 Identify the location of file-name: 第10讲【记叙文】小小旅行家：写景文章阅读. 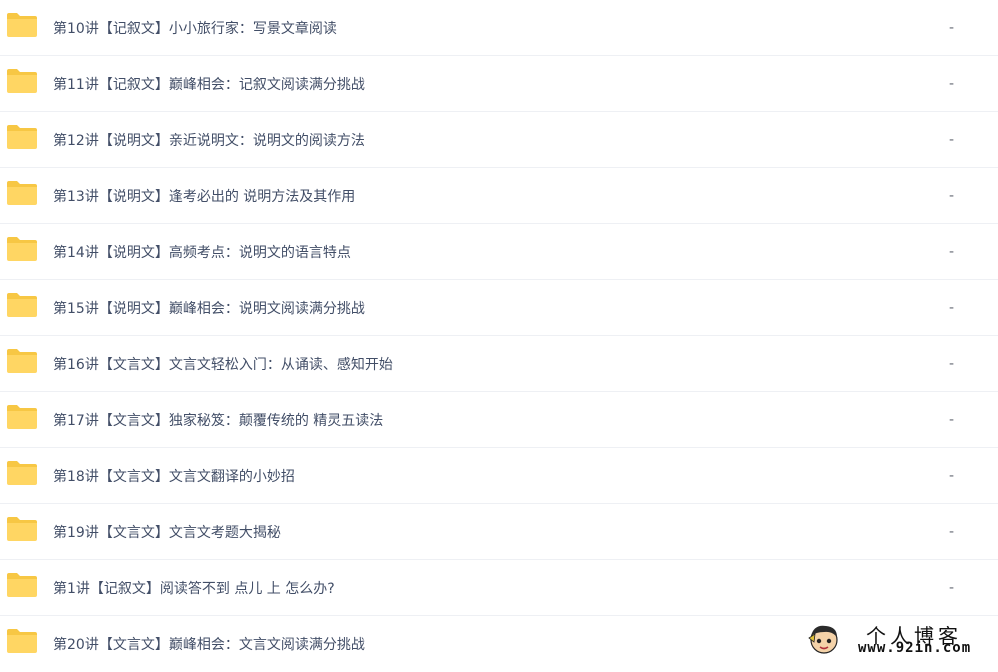
(195, 27).